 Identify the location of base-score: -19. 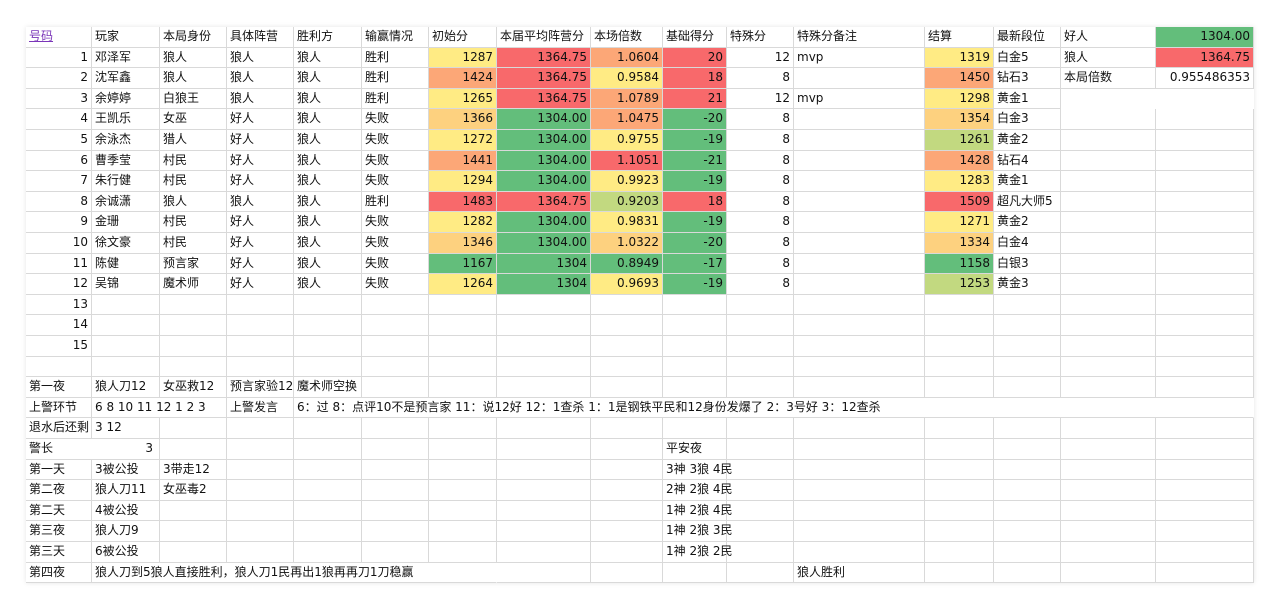
(695, 181).